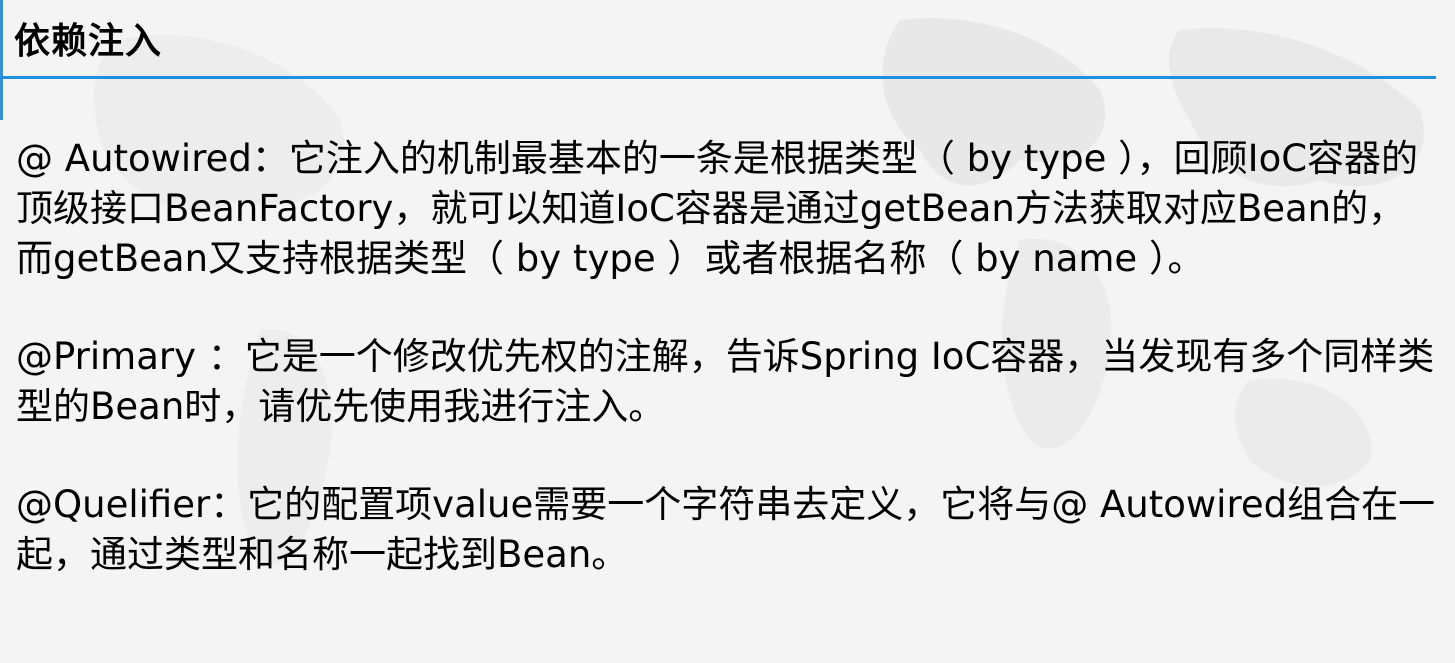 This screenshot has height=663, width=1455. What do you see at coordinates (718, 77) in the screenshot?
I see `title-underline` at bounding box center [718, 77].